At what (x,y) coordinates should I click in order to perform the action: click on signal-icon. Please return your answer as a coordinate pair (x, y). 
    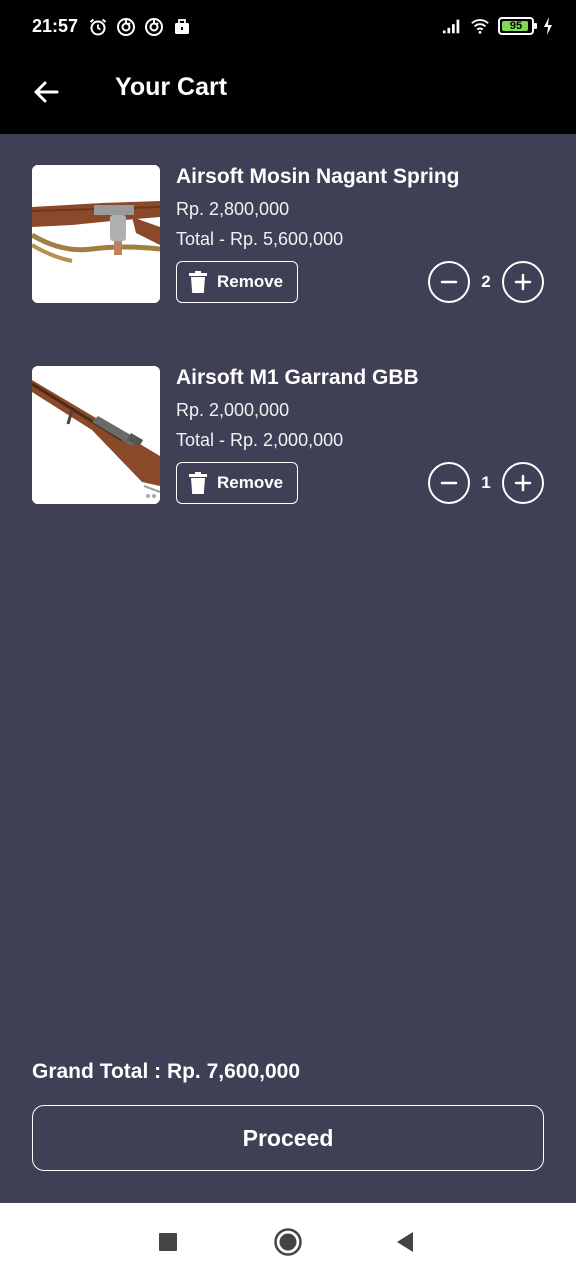
    Looking at the image, I should click on (451, 26).